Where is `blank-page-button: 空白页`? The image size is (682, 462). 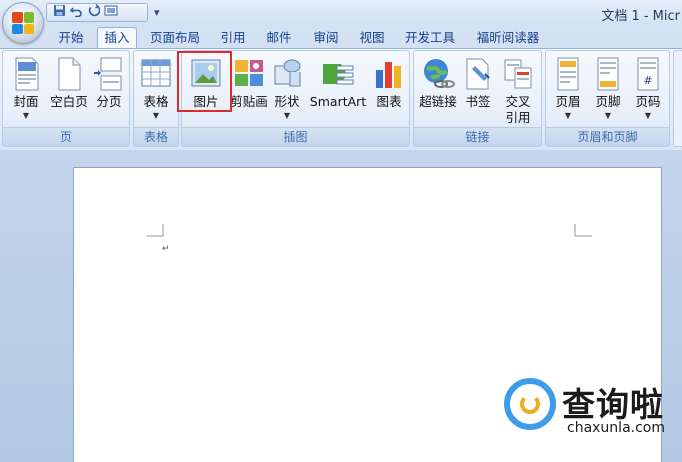 blank-page-button: 空白页 is located at coordinates (69, 90).